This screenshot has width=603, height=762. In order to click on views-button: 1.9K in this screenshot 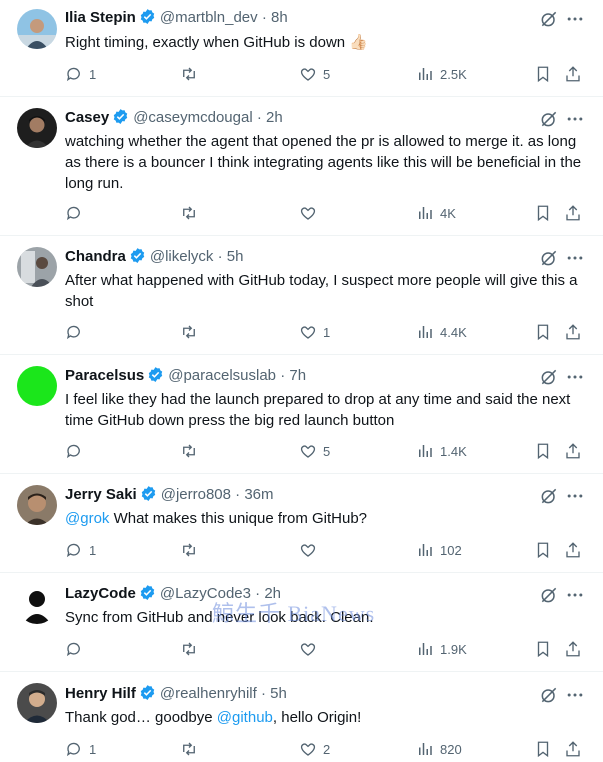, I will do `click(441, 649)`.